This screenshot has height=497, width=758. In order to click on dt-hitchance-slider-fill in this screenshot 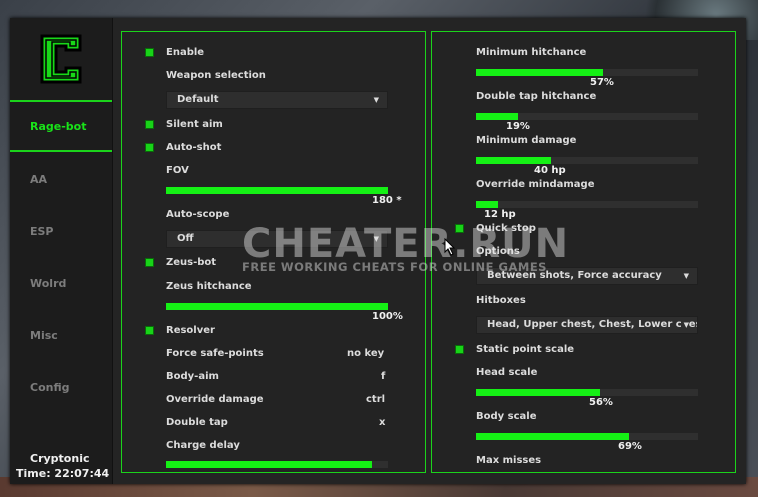, I will do `click(497, 116)`.